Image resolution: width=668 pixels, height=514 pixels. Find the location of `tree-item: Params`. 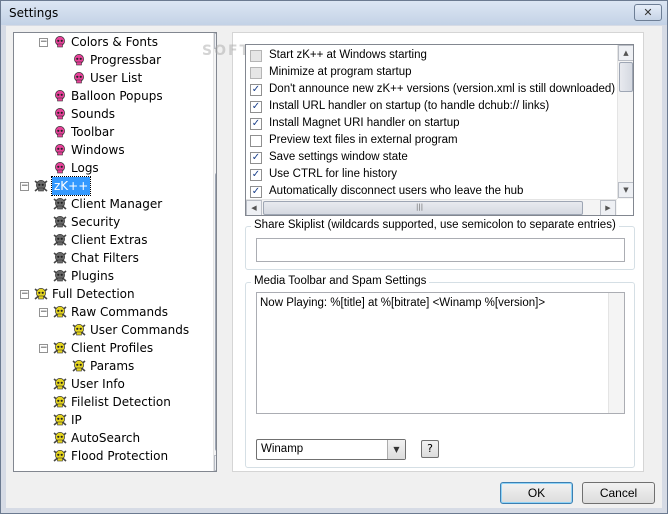

tree-item: Params is located at coordinates (112, 366).